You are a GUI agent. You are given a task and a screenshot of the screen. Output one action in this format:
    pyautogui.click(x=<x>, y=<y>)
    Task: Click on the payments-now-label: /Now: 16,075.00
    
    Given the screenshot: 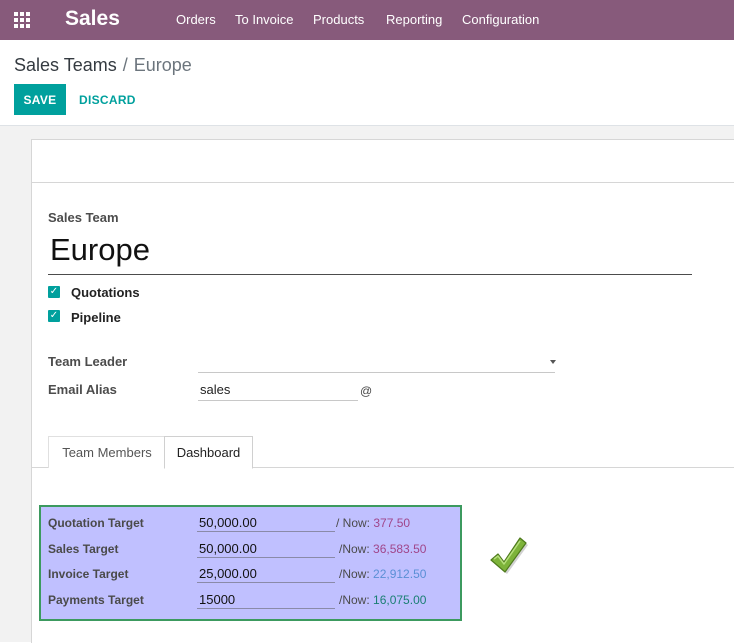 What is the action you would take?
    pyautogui.click(x=382, y=600)
    